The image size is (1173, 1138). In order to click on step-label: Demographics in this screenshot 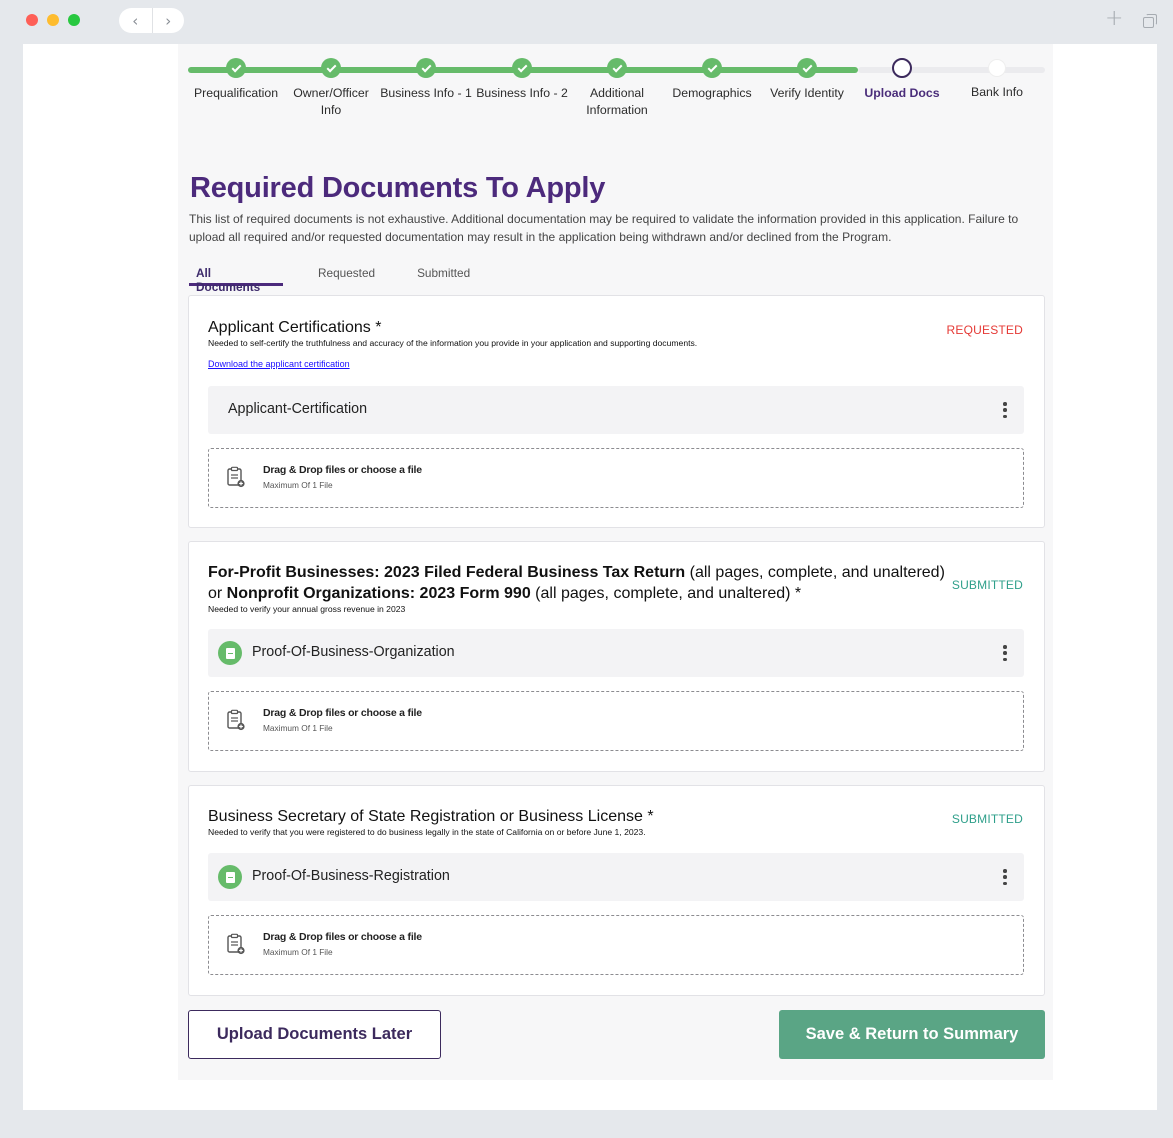, I will do `click(712, 93)`.